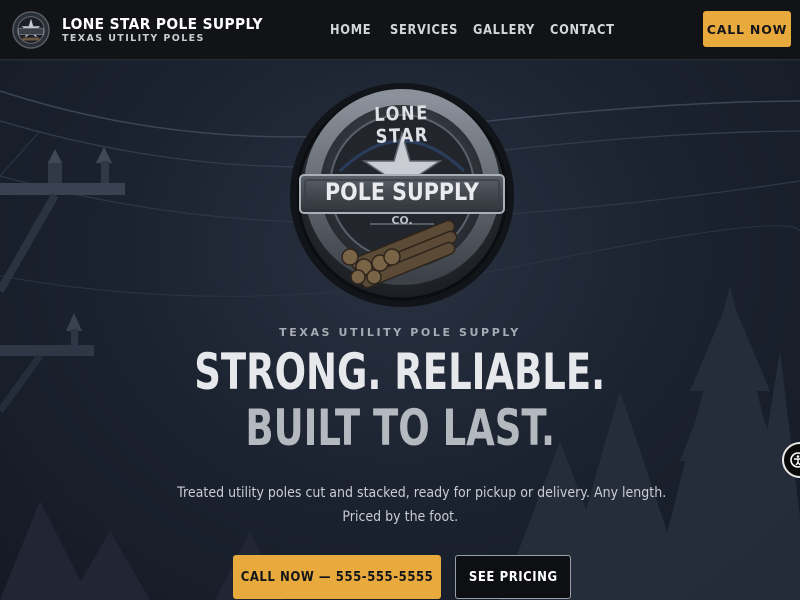  What do you see at coordinates (400, 372) in the screenshot?
I see `headline-line-1: STRONG. RELIABLE.` at bounding box center [400, 372].